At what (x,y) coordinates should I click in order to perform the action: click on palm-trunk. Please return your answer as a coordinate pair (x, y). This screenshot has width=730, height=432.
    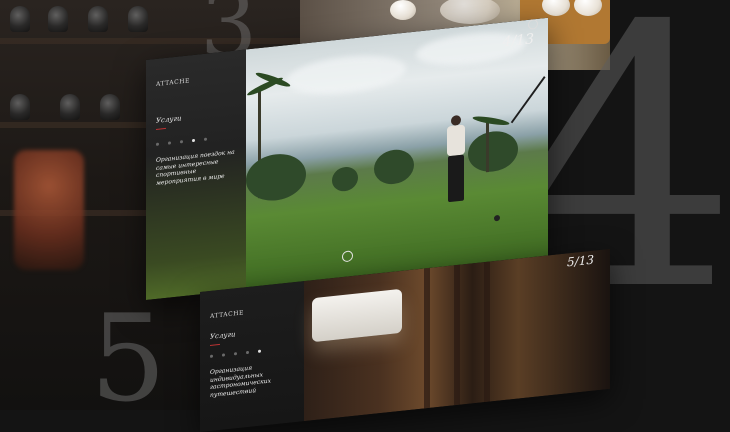
    Looking at the image, I should click on (487, 146).